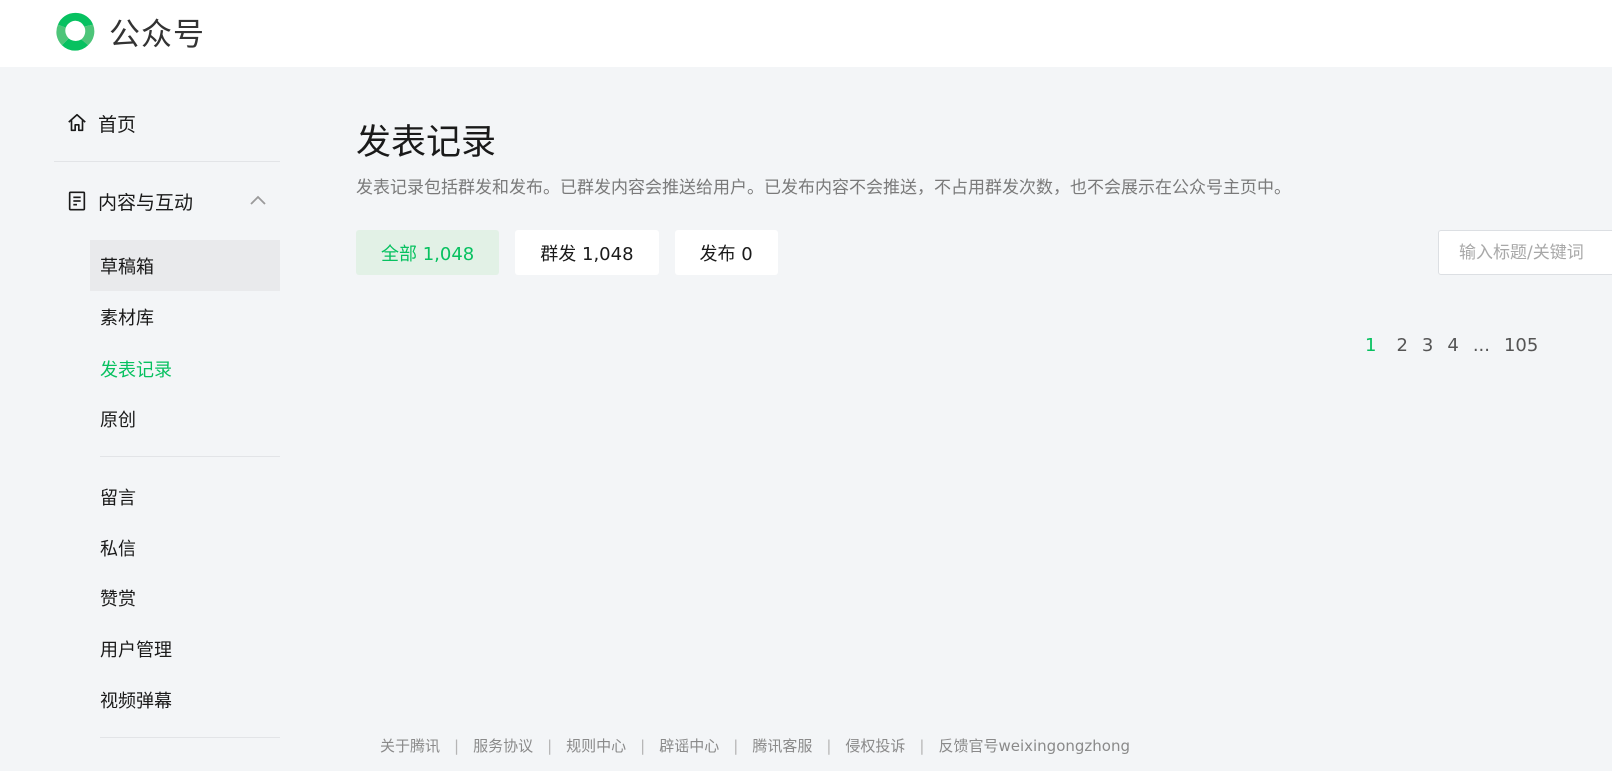 The height and width of the screenshot is (771, 1612). Describe the element at coordinates (185, 316) in the screenshot. I see `sidebar-item-materials: 素材库` at that location.